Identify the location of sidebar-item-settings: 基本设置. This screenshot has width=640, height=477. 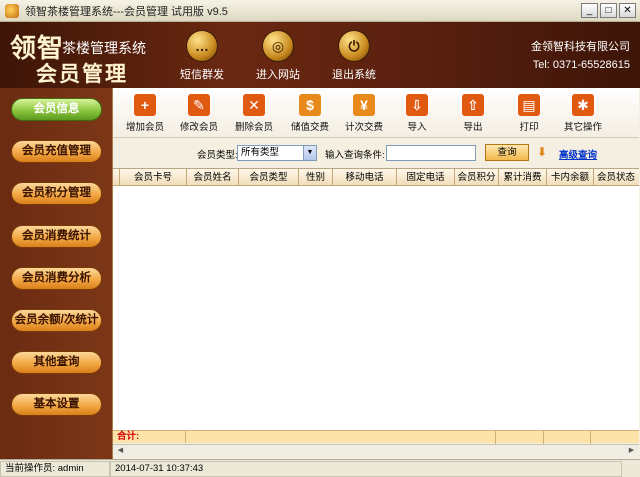
(56, 404).